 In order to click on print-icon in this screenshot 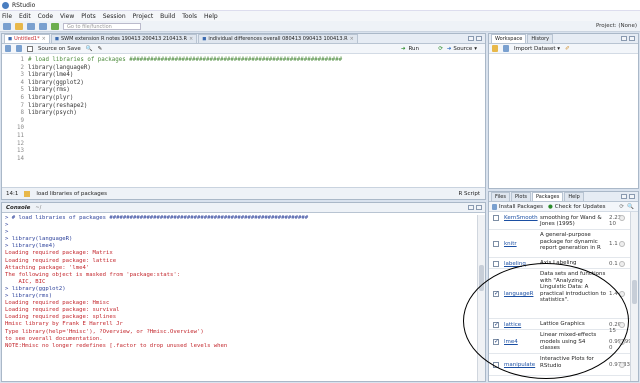, I will do `click(55, 26)`.